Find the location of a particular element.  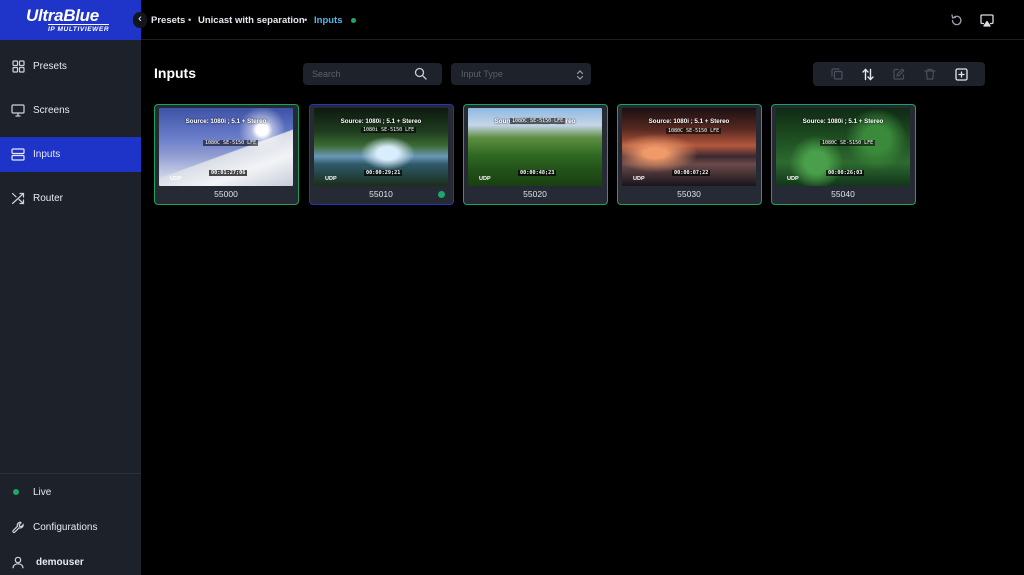

username: demouser is located at coordinates (60, 562).